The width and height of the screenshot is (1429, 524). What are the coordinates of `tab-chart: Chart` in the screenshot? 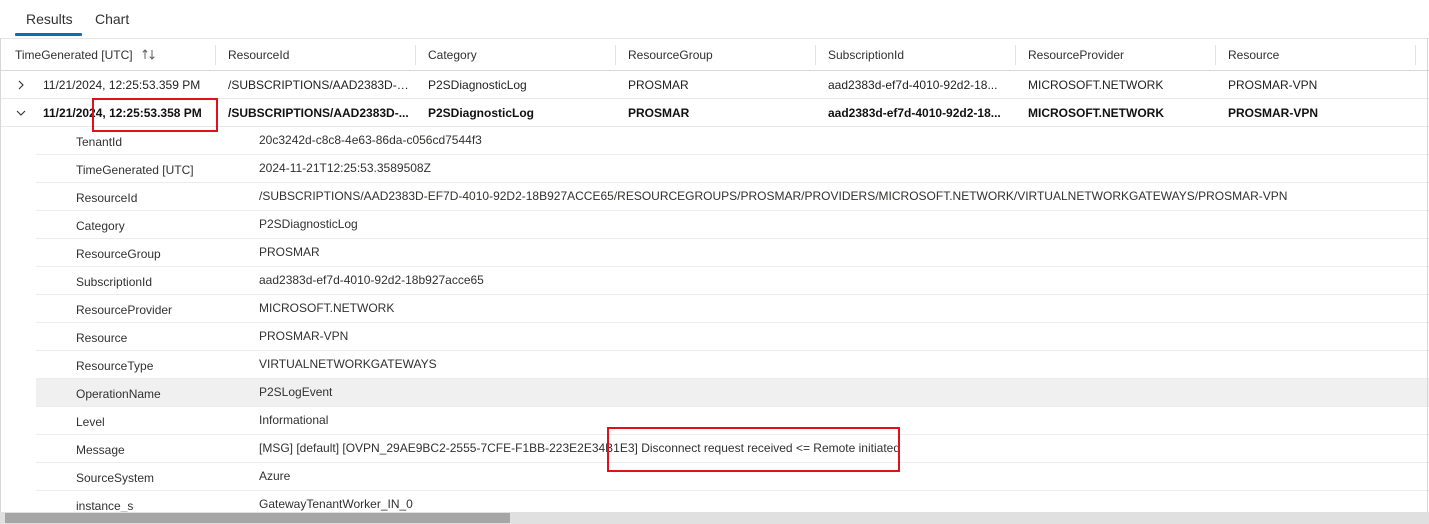 It's located at (112, 19).